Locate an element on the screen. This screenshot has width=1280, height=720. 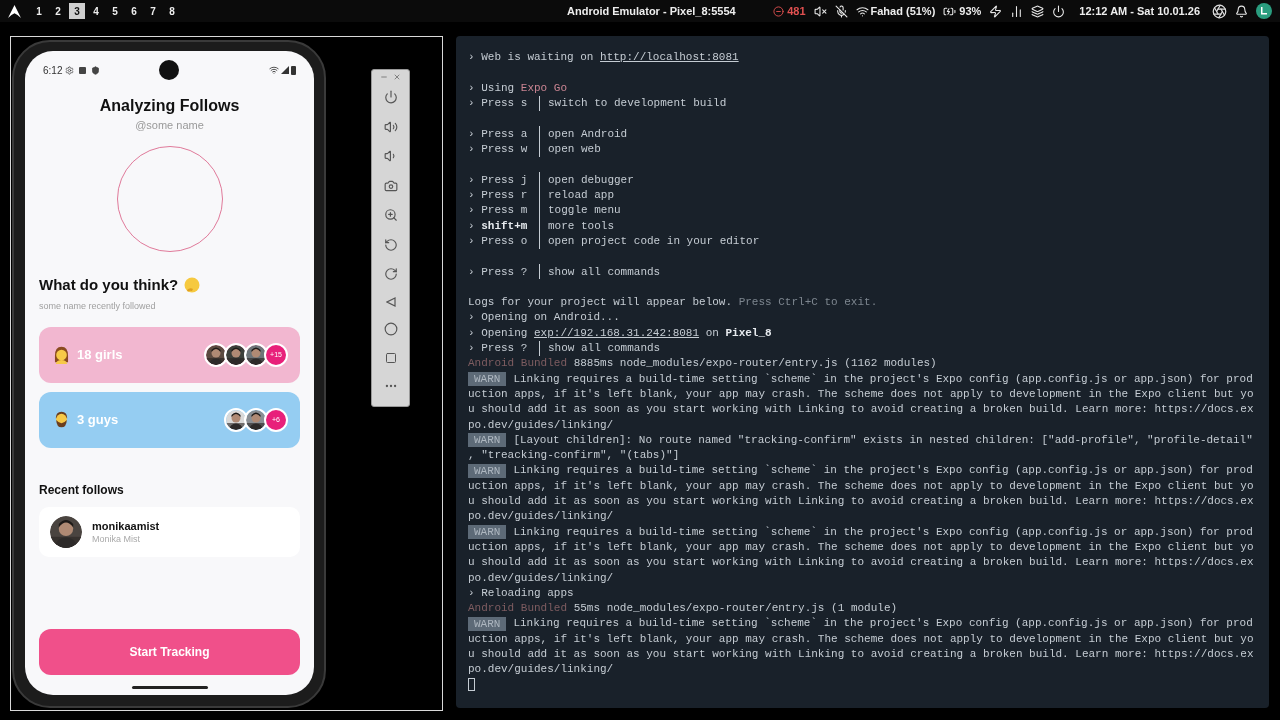
thinking-face-icon is located at coordinates (192, 285).